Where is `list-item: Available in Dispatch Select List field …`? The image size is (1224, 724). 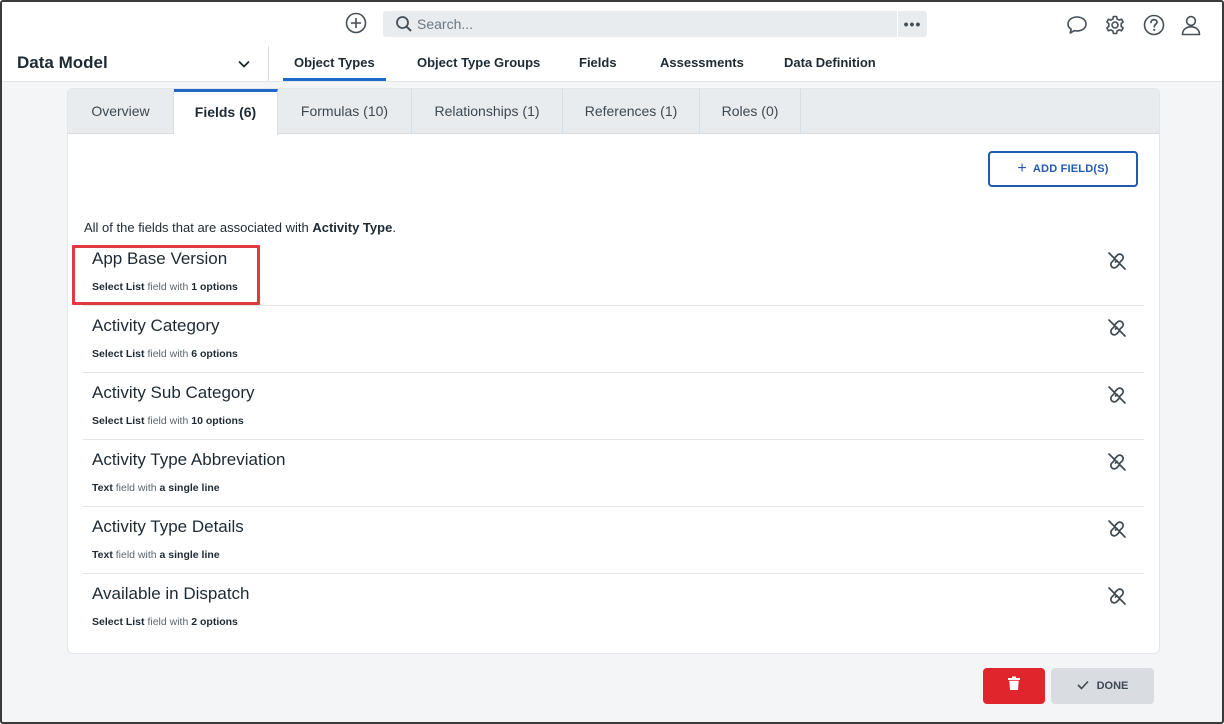 list-item: Available in Dispatch Select List field … is located at coordinates (613, 607).